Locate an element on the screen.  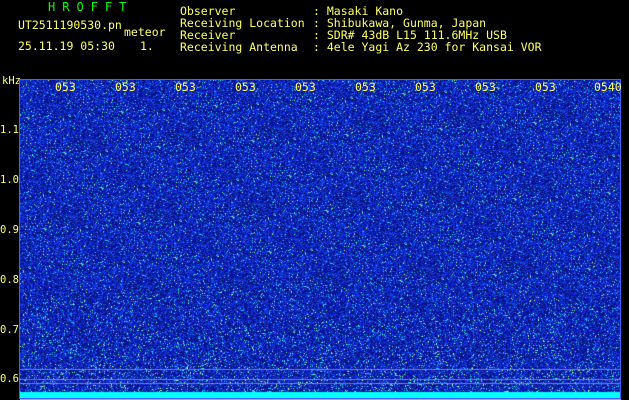
date-time: 25.11.19 05:30 is located at coordinates (66, 46).